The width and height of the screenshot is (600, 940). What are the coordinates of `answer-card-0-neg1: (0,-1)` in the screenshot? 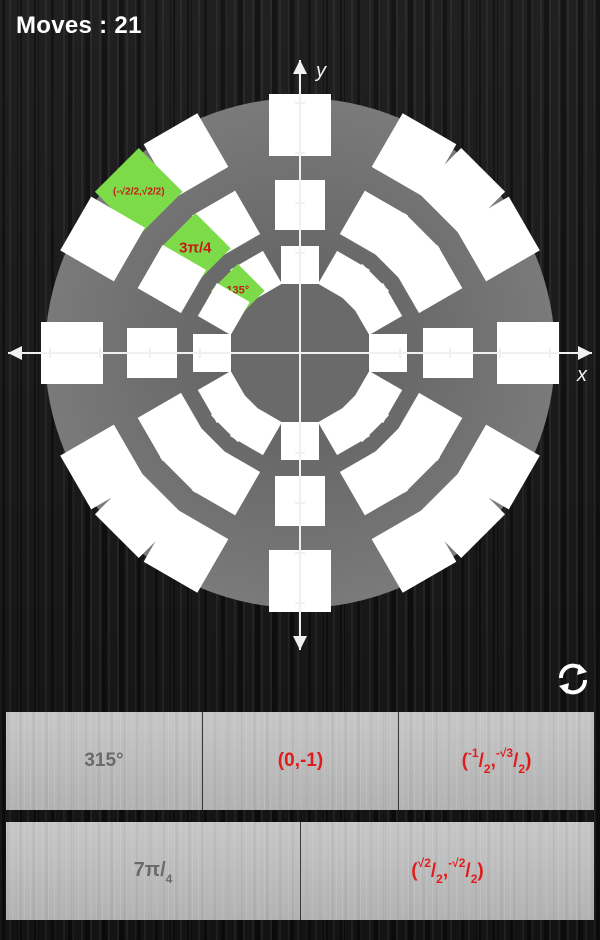 It's located at (300, 761).